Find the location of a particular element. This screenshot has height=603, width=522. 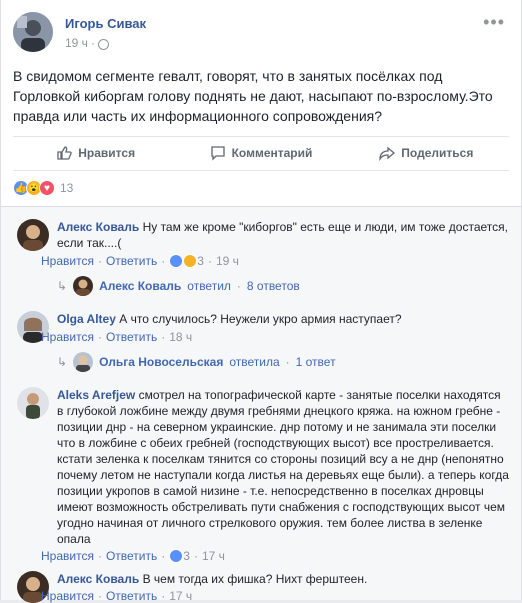

replies-link: ↳ Ольга Новосельская ответила · 1 ответ is located at coordinates (196, 362).